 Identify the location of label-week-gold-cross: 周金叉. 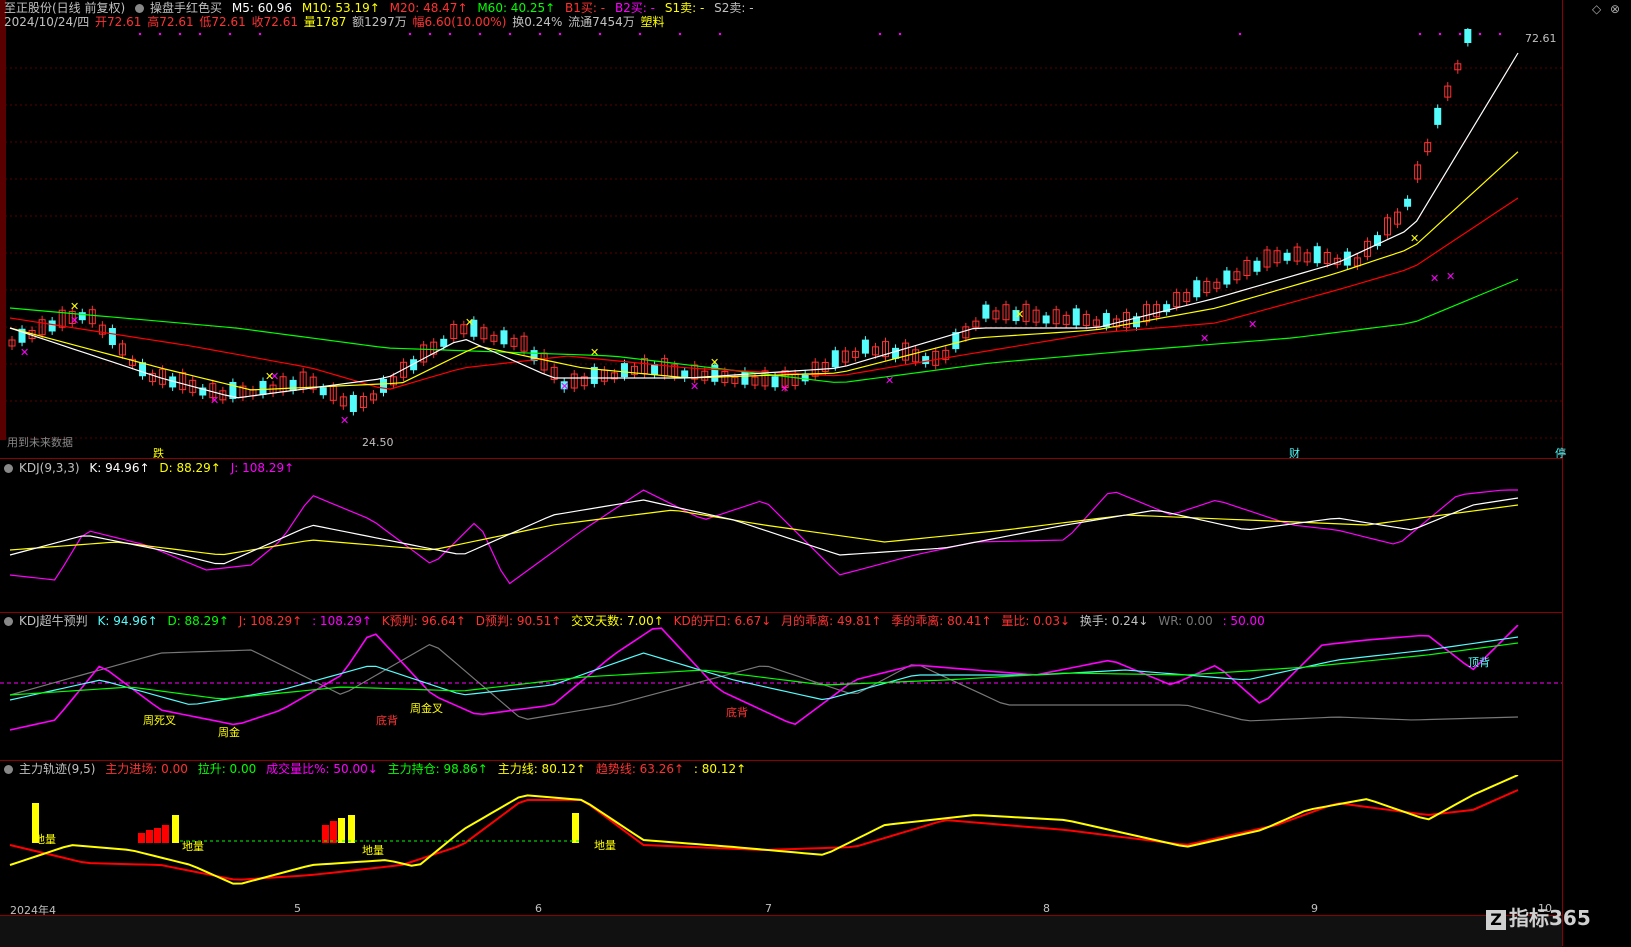
(426, 708).